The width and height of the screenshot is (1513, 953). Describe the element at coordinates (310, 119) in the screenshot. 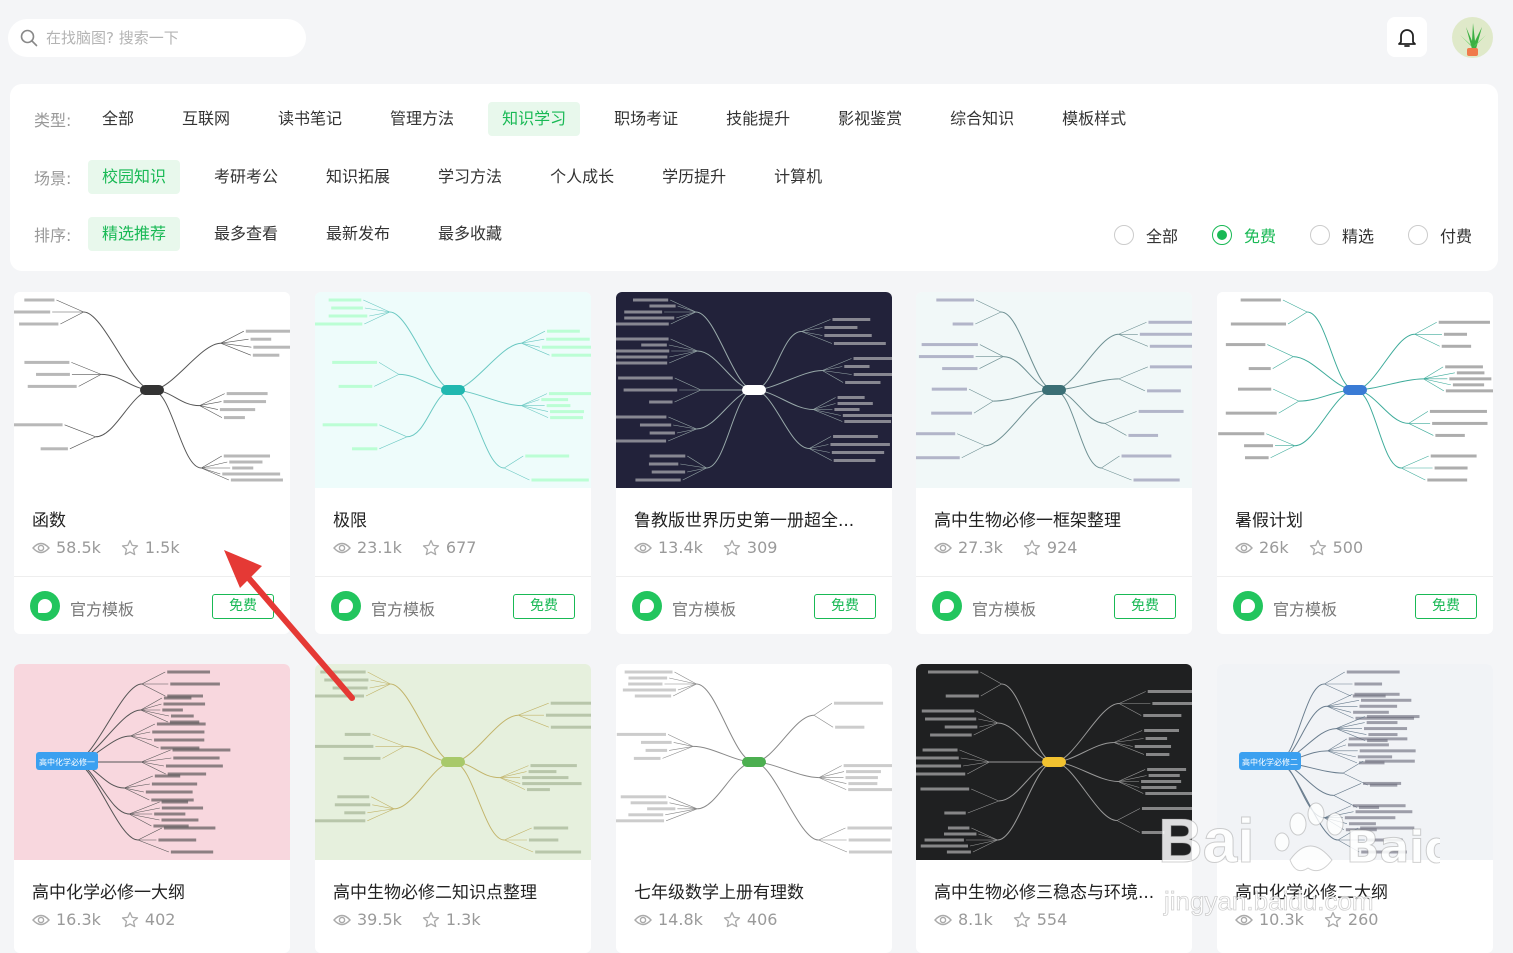

I see `type-chip: 读书笔记` at that location.